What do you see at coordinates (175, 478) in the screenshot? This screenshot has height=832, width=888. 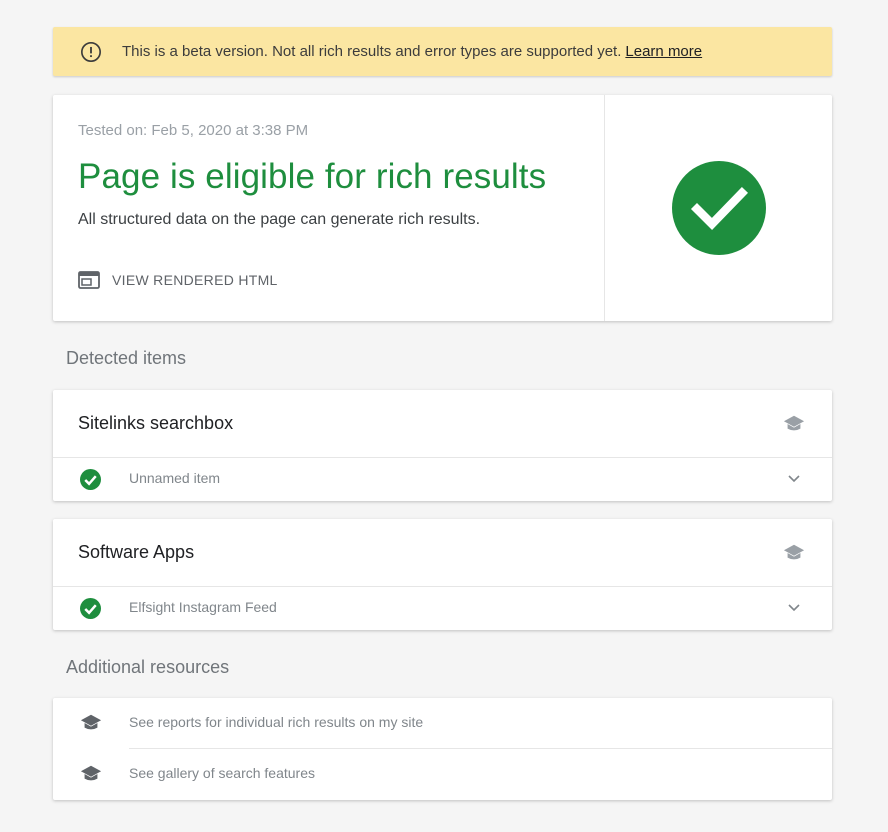 I see `detected-item-label: Unnamed item` at bounding box center [175, 478].